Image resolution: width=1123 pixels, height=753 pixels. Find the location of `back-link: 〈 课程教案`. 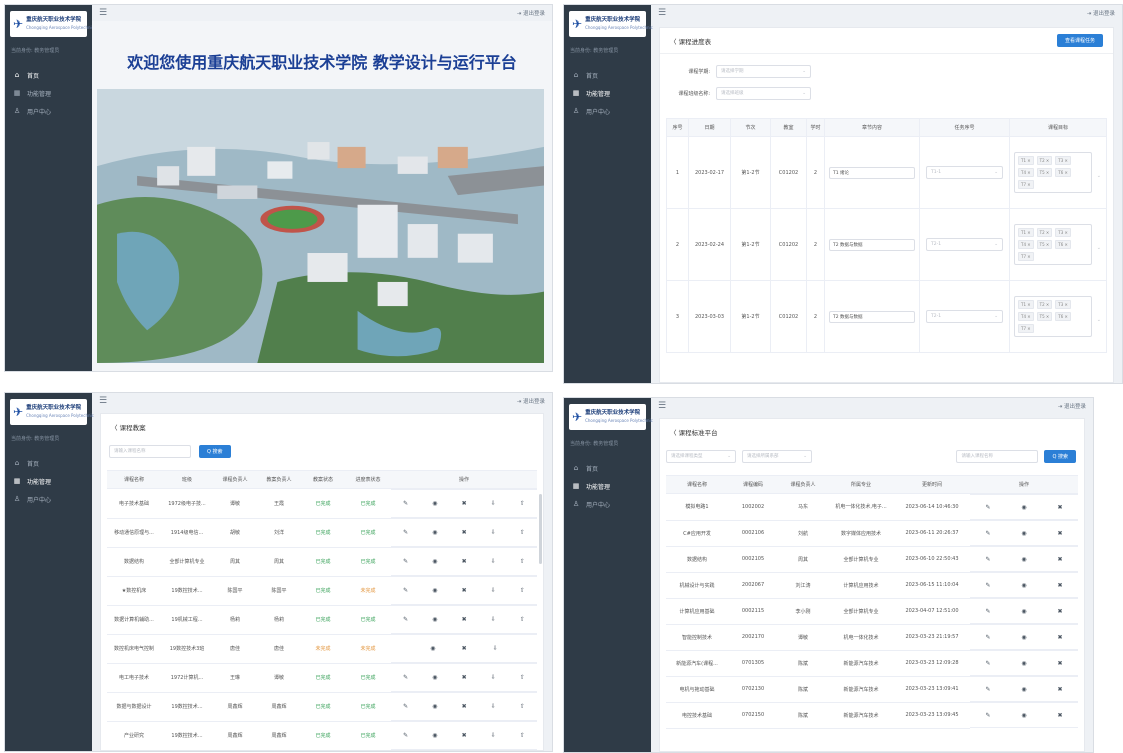

back-link: 〈 课程教案 is located at coordinates (128, 427).